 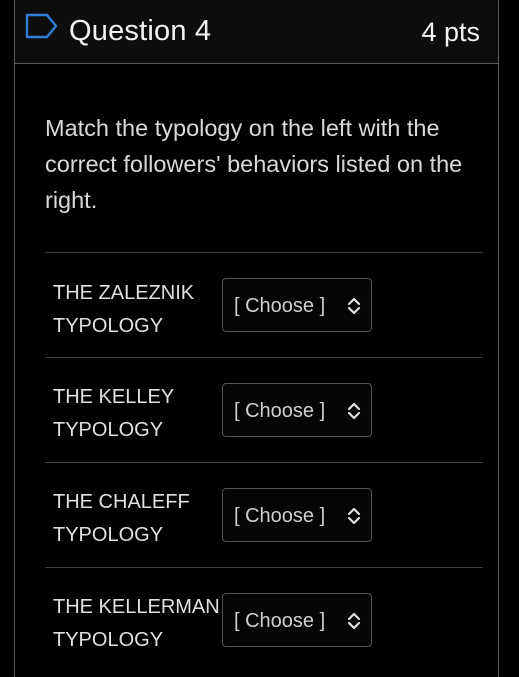 What do you see at coordinates (256, 32) in the screenshot?
I see `question-header: Question 4 4 pts` at bounding box center [256, 32].